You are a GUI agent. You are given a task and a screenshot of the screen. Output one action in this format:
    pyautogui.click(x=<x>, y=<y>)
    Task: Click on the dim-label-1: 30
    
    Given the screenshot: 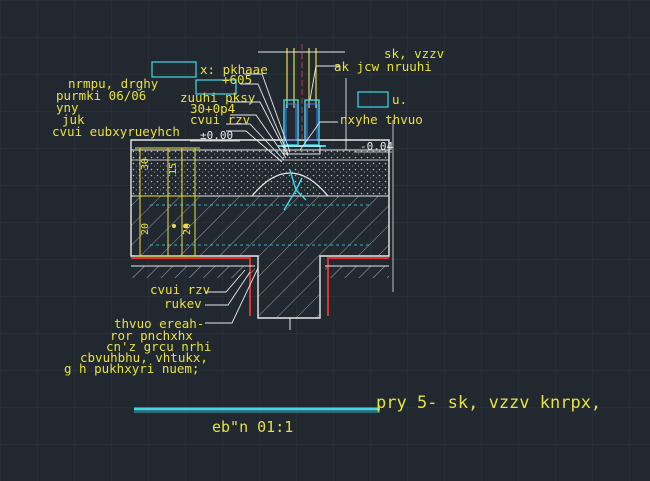 What is the action you would take?
    pyautogui.click(x=145, y=164)
    